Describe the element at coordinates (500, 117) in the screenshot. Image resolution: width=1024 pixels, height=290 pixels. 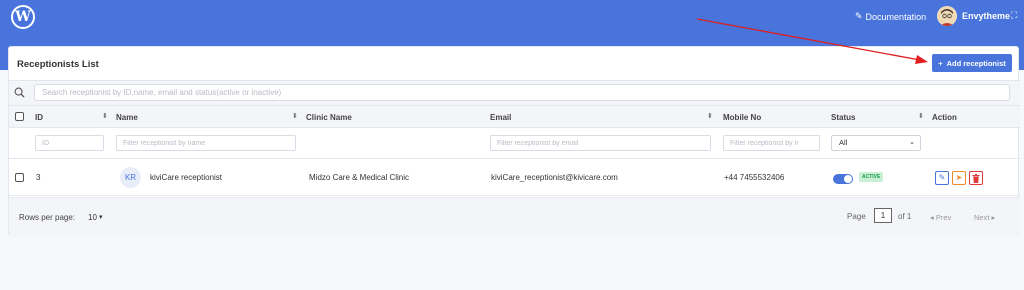
I see `column-header-email: Email` at that location.